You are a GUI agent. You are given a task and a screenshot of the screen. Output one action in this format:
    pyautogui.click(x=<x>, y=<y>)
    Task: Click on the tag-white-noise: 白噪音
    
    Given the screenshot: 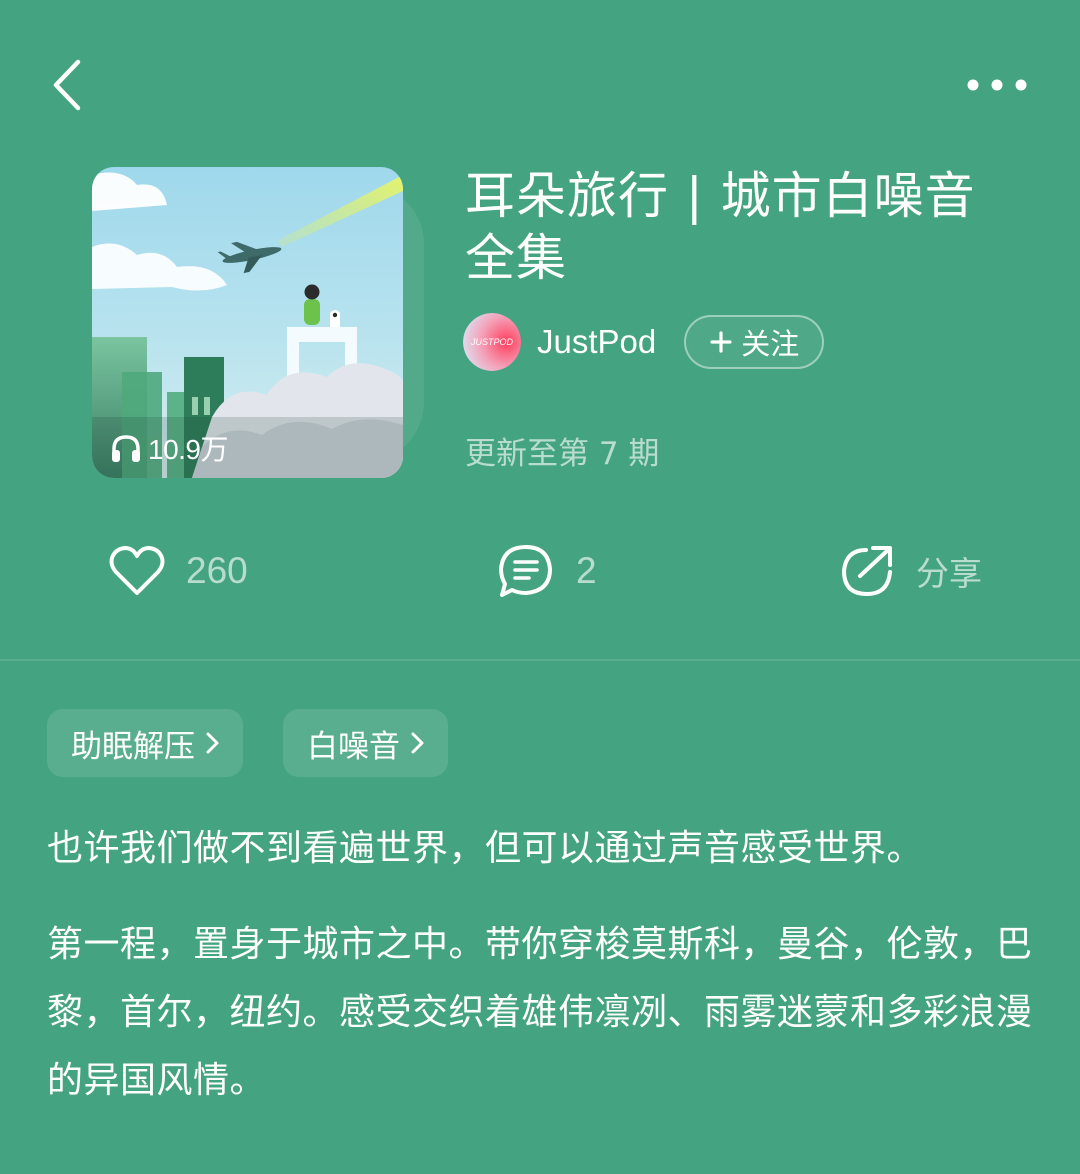 What is the action you would take?
    pyautogui.click(x=365, y=743)
    